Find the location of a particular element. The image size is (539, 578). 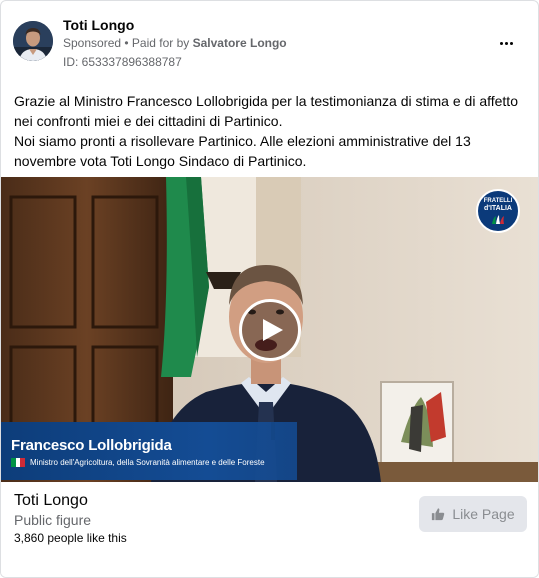

more-options-button is located at coordinates (506, 41).